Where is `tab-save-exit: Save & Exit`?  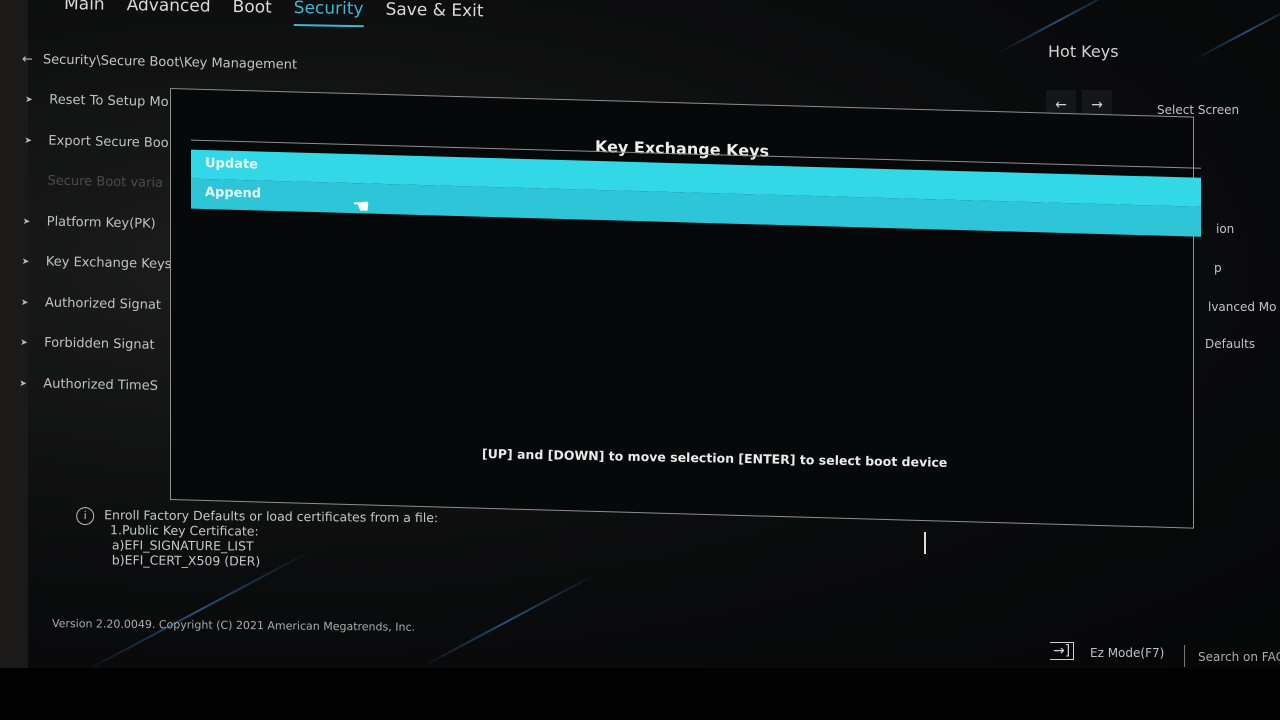 tab-save-exit: Save & Exit is located at coordinates (434, 14).